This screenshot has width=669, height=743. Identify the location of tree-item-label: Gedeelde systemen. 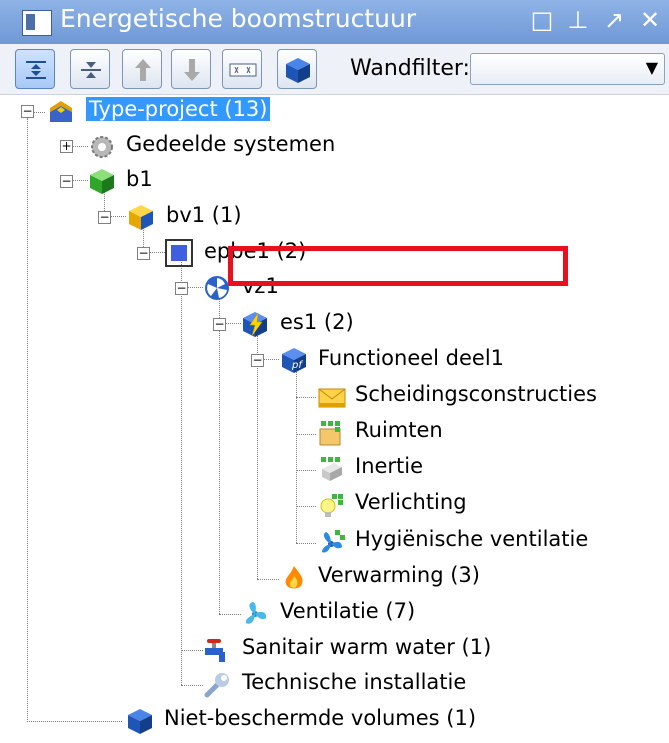
(231, 144).